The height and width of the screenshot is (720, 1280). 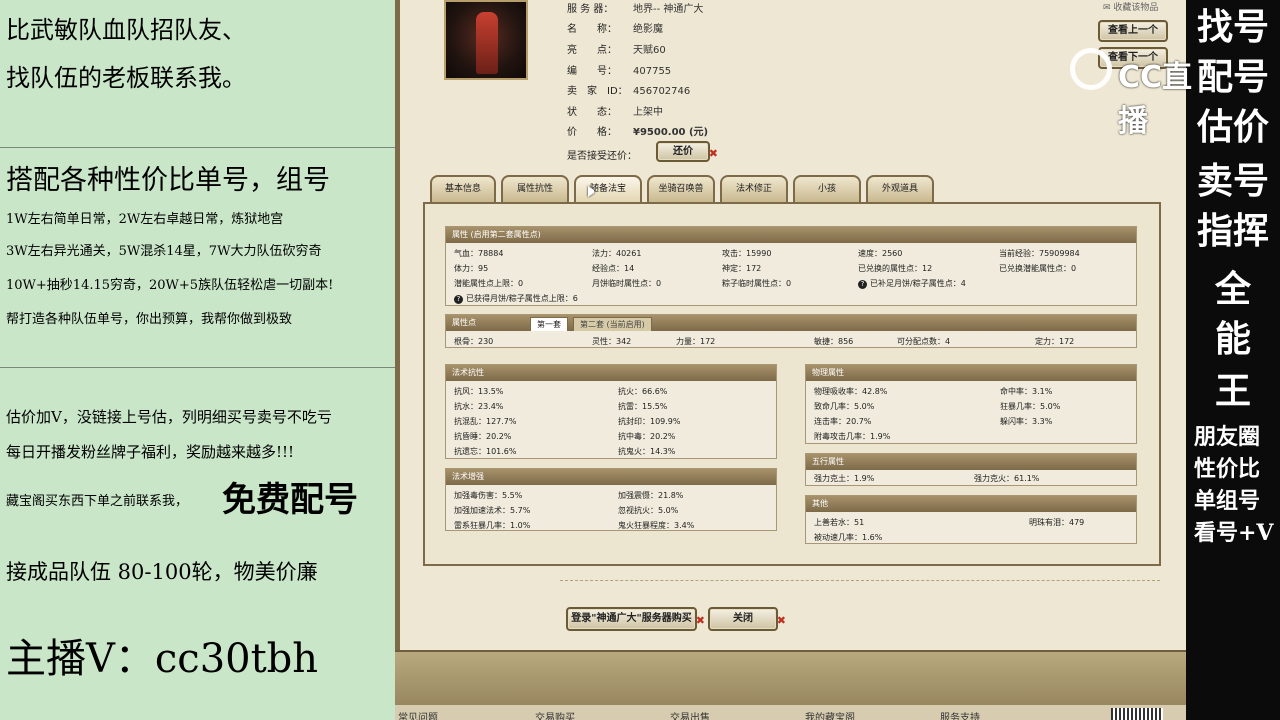 I want to click on boost-cell: 加强毒伤害：5.5%, so click(x=488, y=495).